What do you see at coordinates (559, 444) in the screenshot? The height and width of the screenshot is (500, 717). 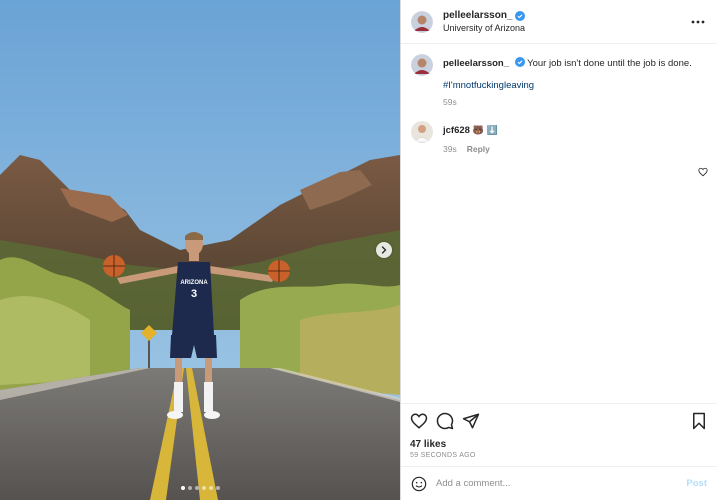 I see `likes-count: 47 likes` at bounding box center [559, 444].